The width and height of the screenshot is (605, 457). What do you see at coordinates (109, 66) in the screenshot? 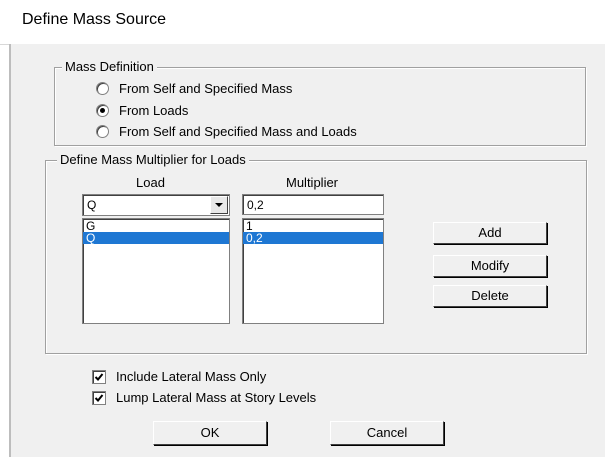
I see `mass-definition-legend: Mass Definition` at bounding box center [109, 66].